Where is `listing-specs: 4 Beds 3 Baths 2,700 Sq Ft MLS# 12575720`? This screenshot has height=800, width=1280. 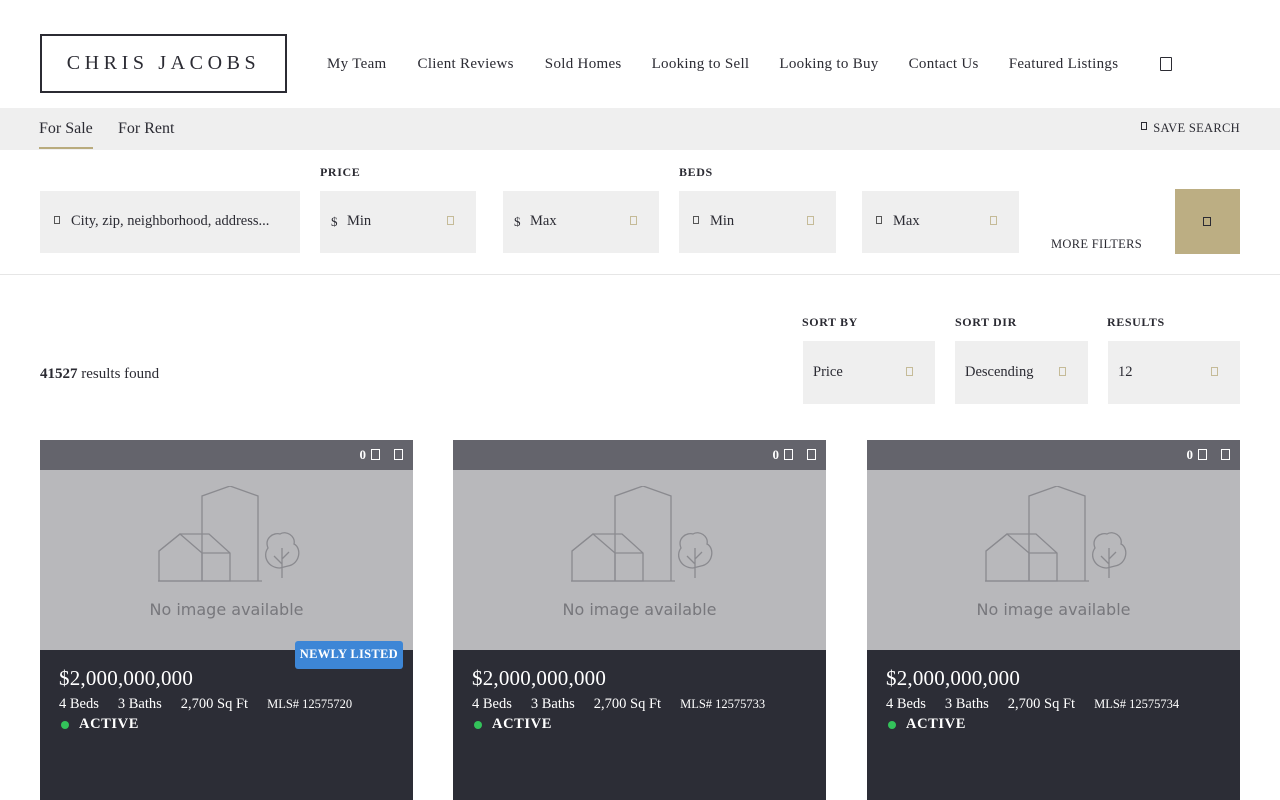 listing-specs: 4 Beds 3 Baths 2,700 Sq Ft MLS# 12575720 is located at coordinates (205, 704).